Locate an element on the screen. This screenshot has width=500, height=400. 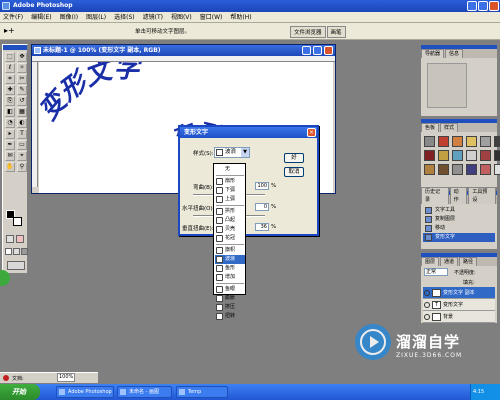
jump-to-imageready-icon is located at coordinates (16, 265).